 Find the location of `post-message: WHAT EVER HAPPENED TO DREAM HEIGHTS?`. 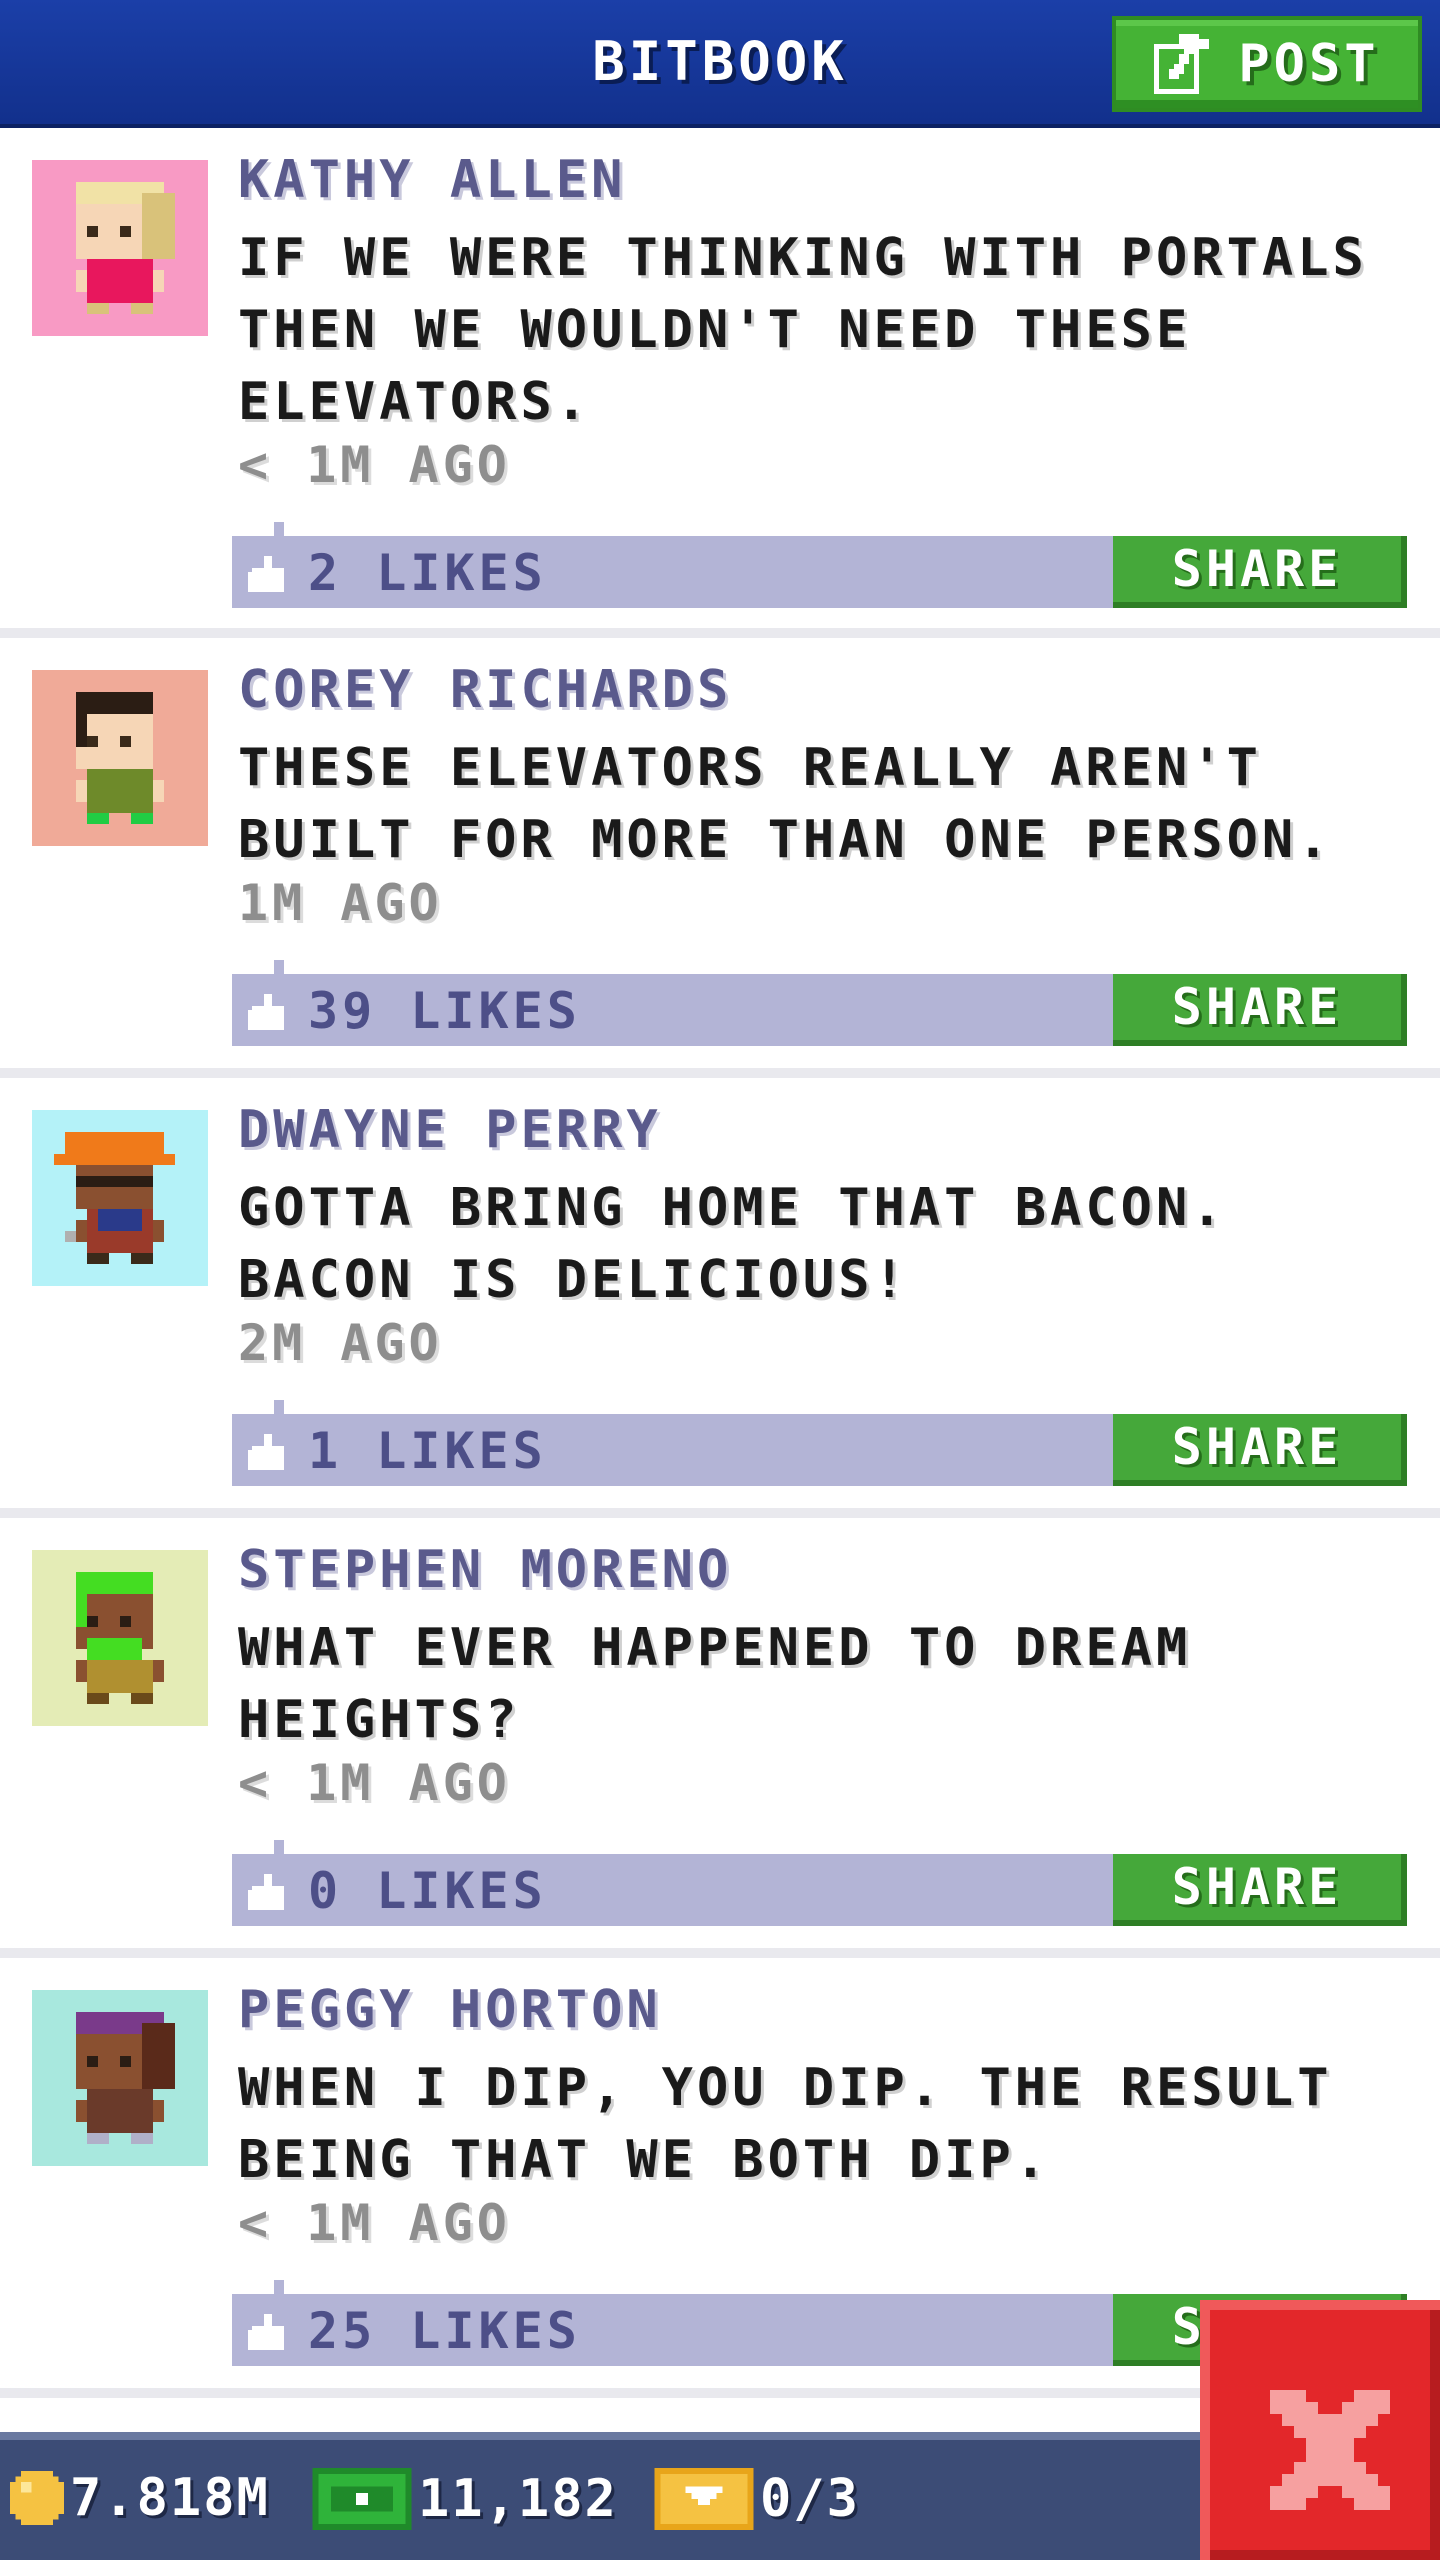

post-message: WHAT EVER HAPPENED TO DREAM HEIGHTS? is located at coordinates (715, 1684).